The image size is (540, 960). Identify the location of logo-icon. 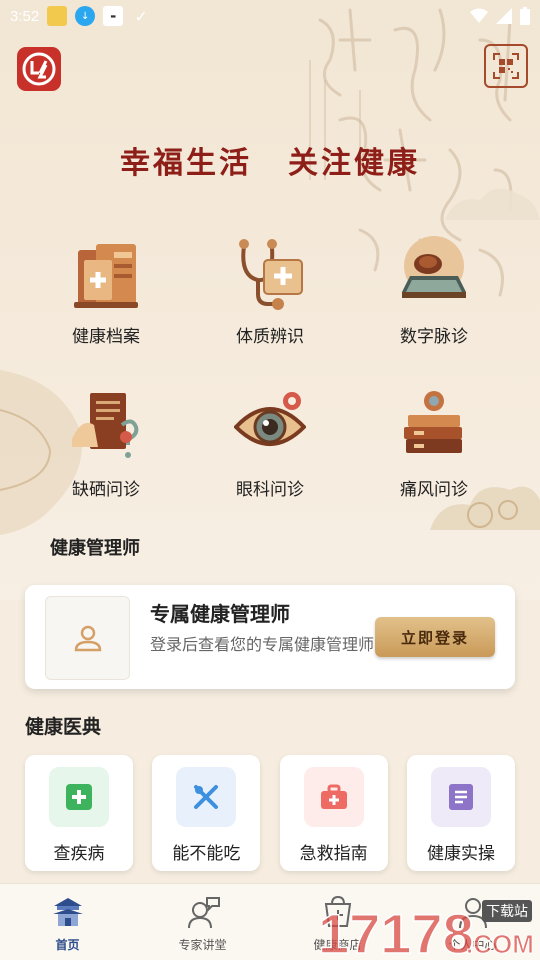
(39, 69).